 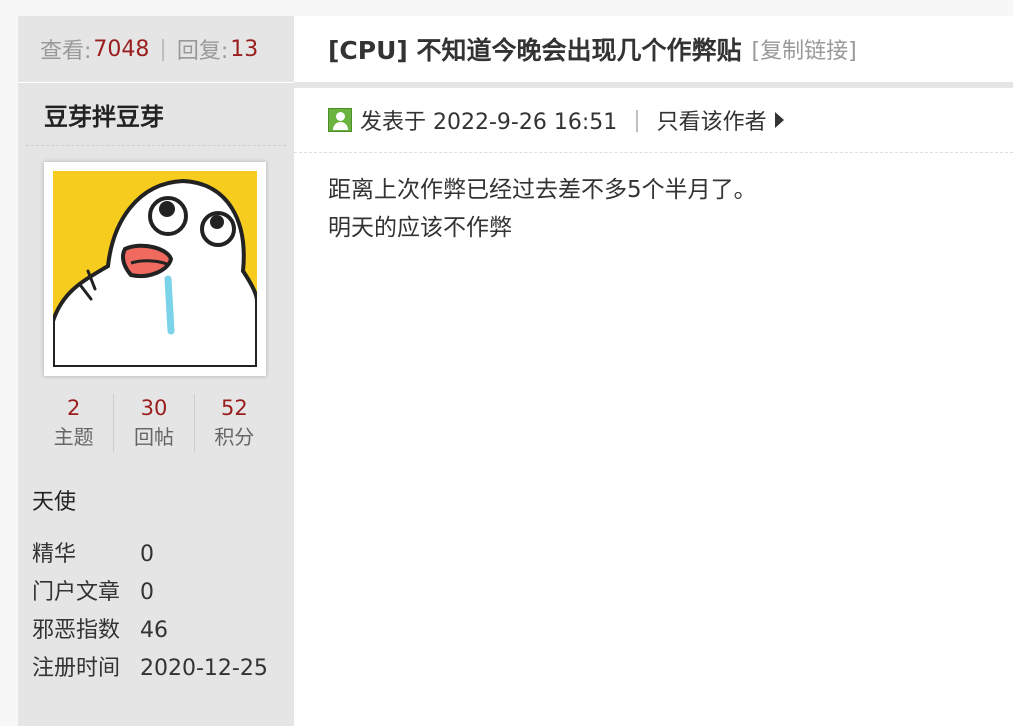 I want to click on stat-threads: 2 主题, so click(x=74, y=423).